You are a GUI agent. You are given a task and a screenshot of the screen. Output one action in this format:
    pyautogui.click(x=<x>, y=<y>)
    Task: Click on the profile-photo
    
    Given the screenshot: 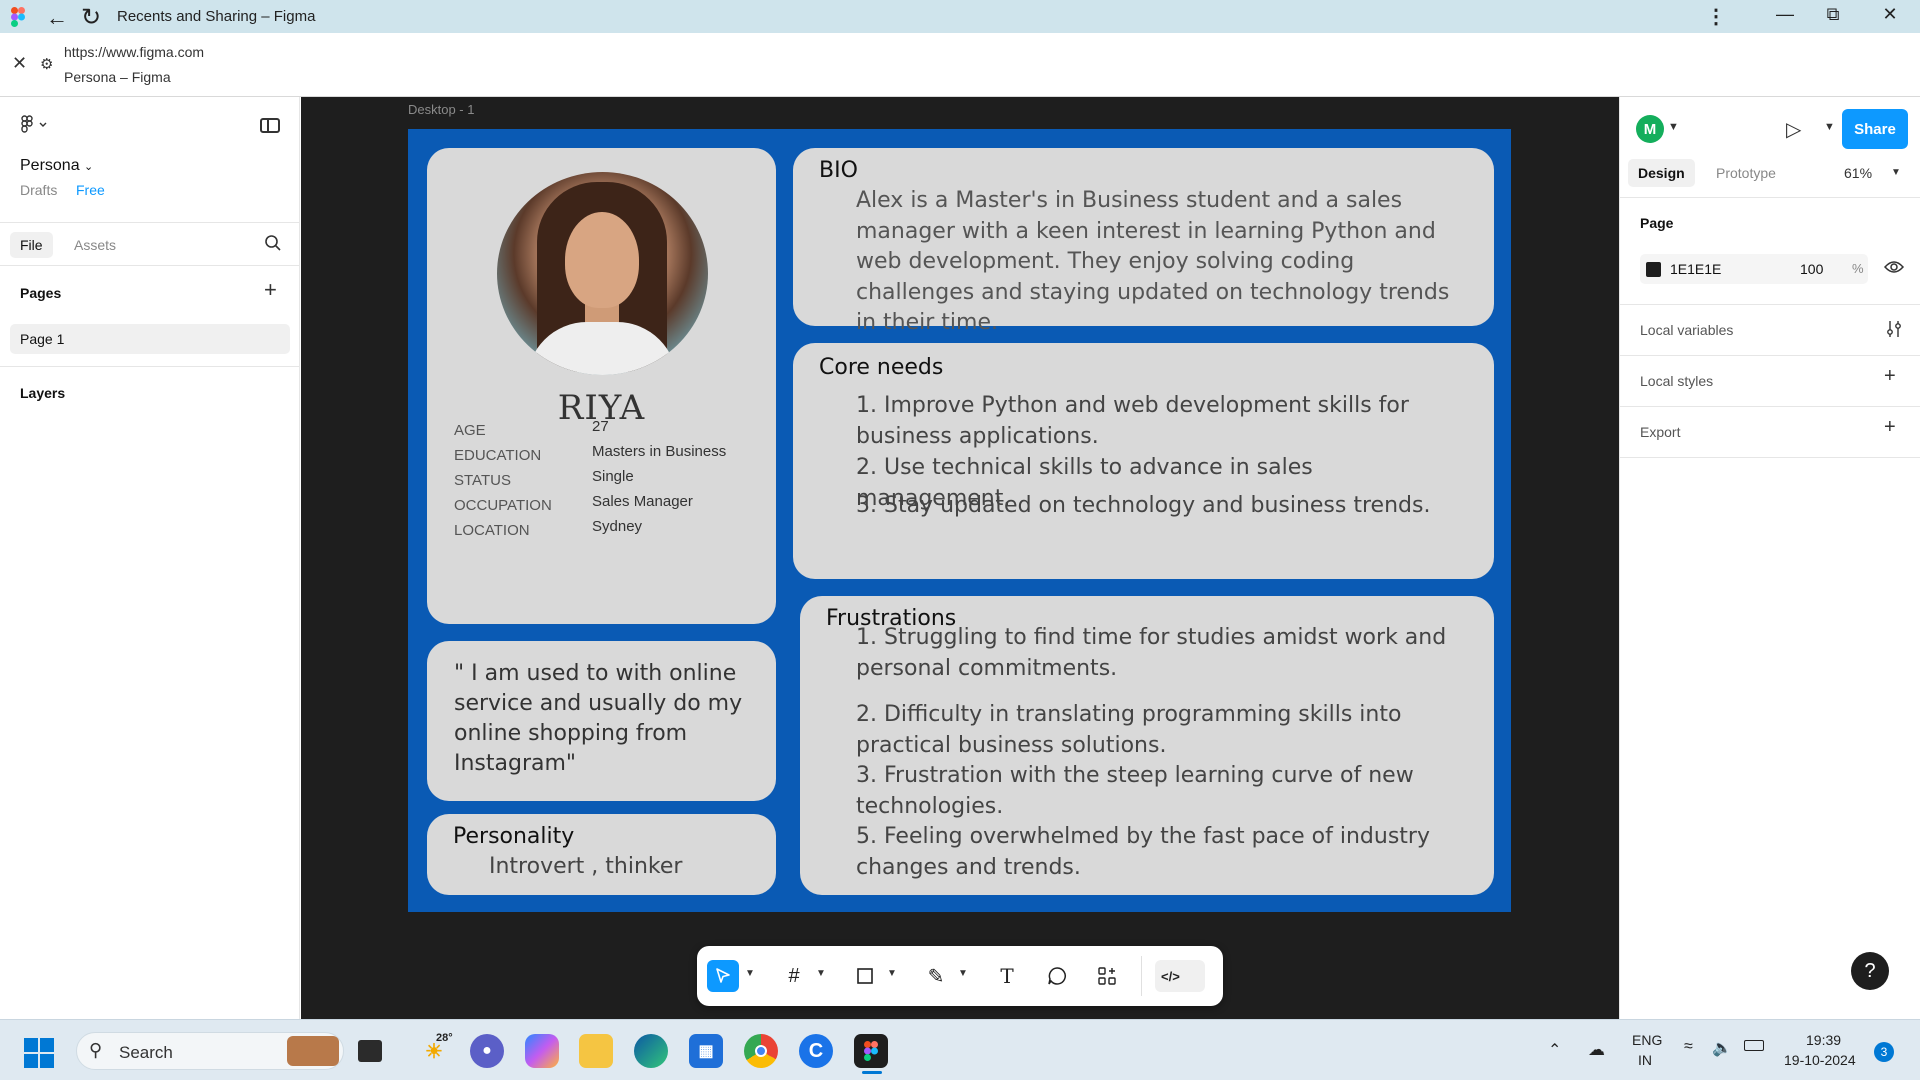 What is the action you would take?
    pyautogui.click(x=602, y=273)
    